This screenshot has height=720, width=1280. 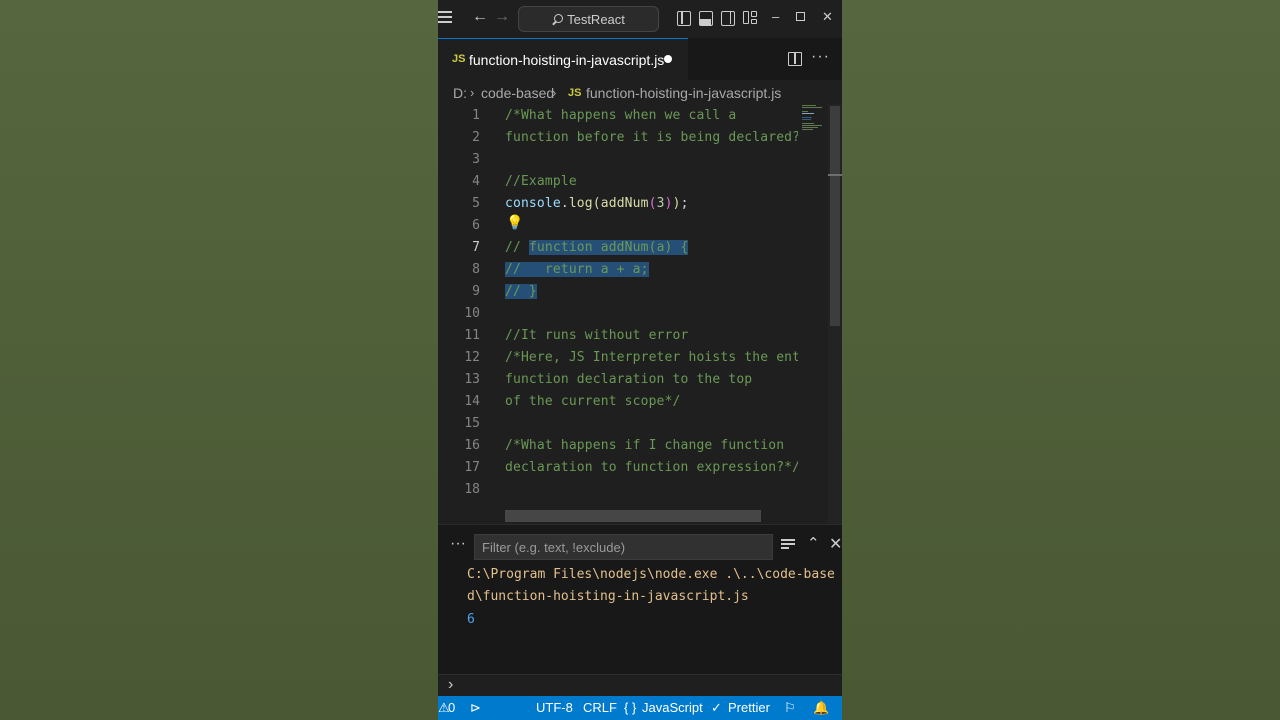 What do you see at coordinates (608, 247) in the screenshot?
I see `selected-text: function addNum(a) {` at bounding box center [608, 247].